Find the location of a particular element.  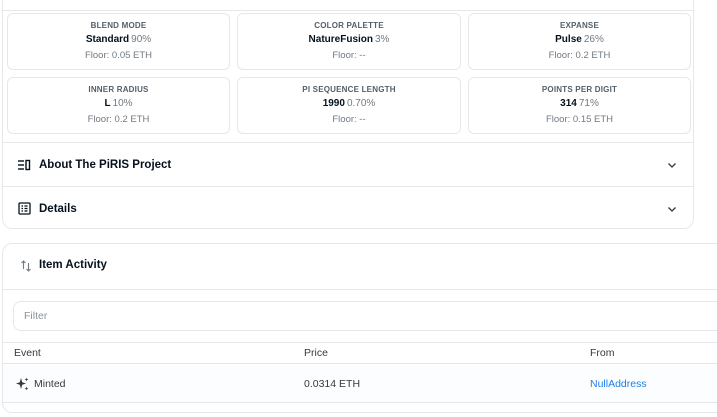

trait-type: Blend Mode is located at coordinates (118, 25).